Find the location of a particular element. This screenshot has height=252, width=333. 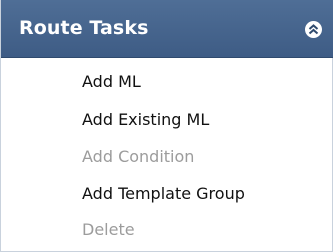

collapse-button is located at coordinates (313, 29).